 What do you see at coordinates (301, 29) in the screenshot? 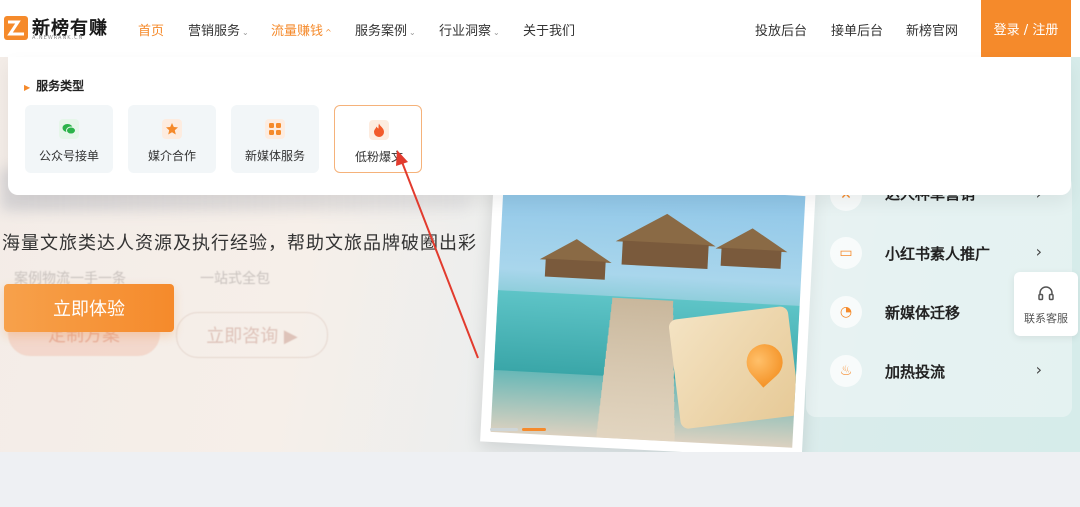
I see `nav-traffic-earnings: 流量赚钱 ^` at bounding box center [301, 29].